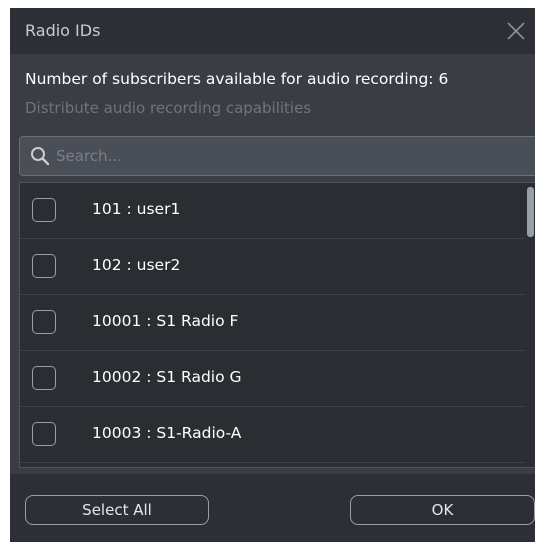 Image resolution: width=540 pixels, height=545 pixels. Describe the element at coordinates (165, 321) in the screenshot. I see `list-item-label: 10001 : S1 Radio F` at that location.